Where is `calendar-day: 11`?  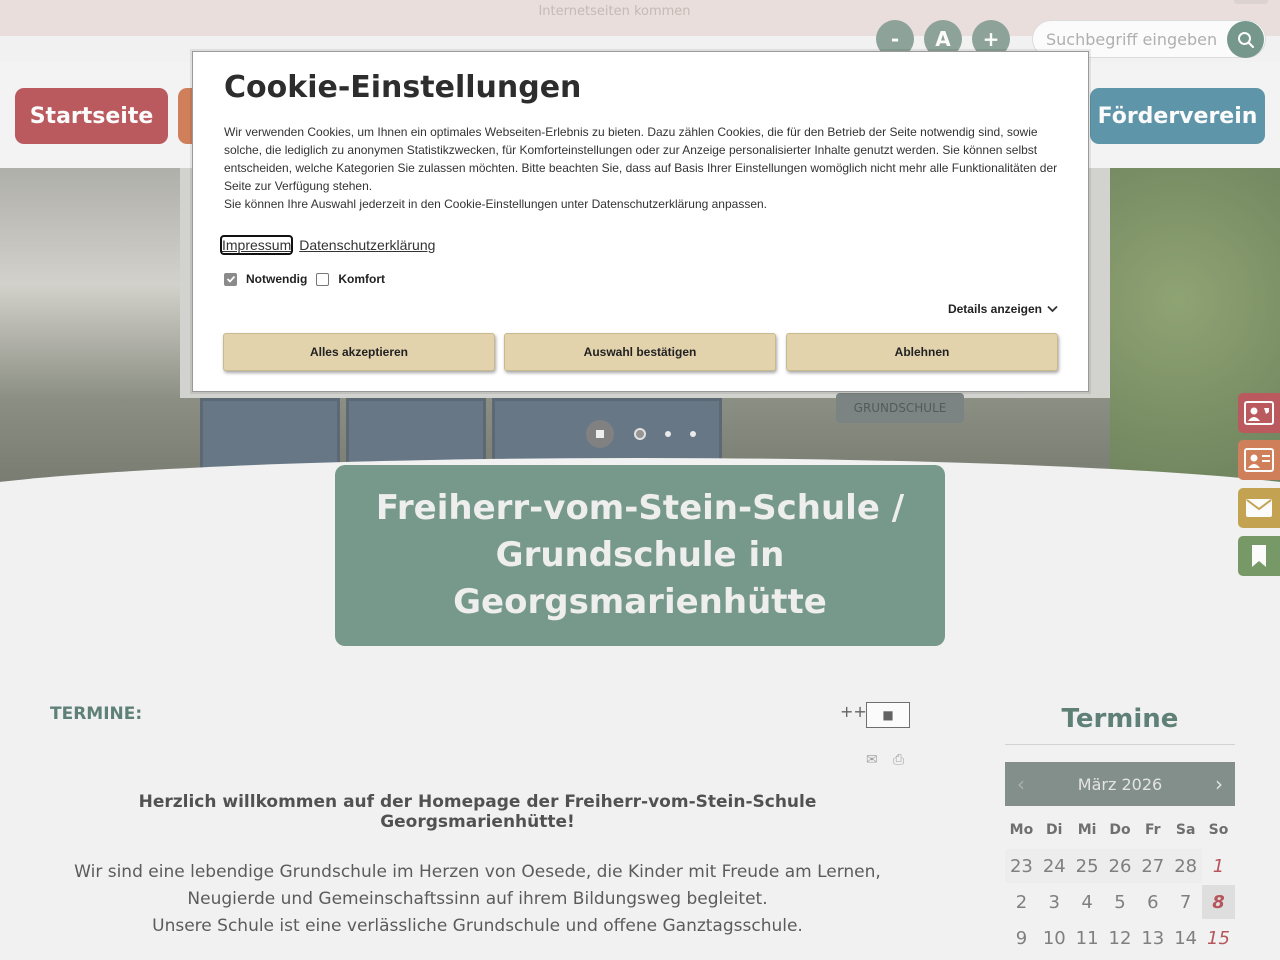
calendar-day: 11 is located at coordinates (1087, 938).